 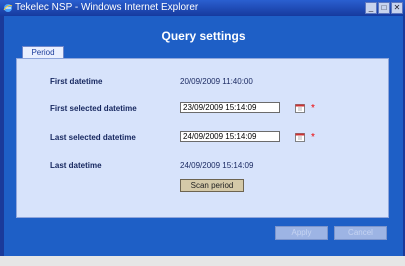 I want to click on status-strip, so click(x=202, y=261).